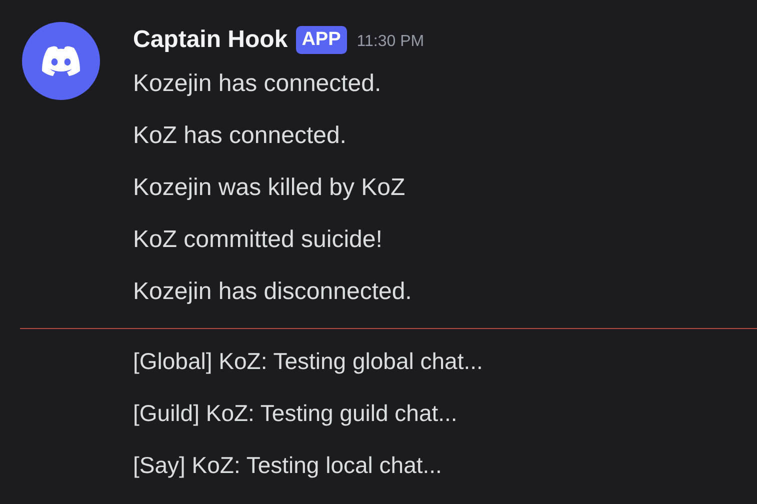  What do you see at coordinates (272, 292) in the screenshot?
I see `message-text: Kozejin has disconnected.` at bounding box center [272, 292].